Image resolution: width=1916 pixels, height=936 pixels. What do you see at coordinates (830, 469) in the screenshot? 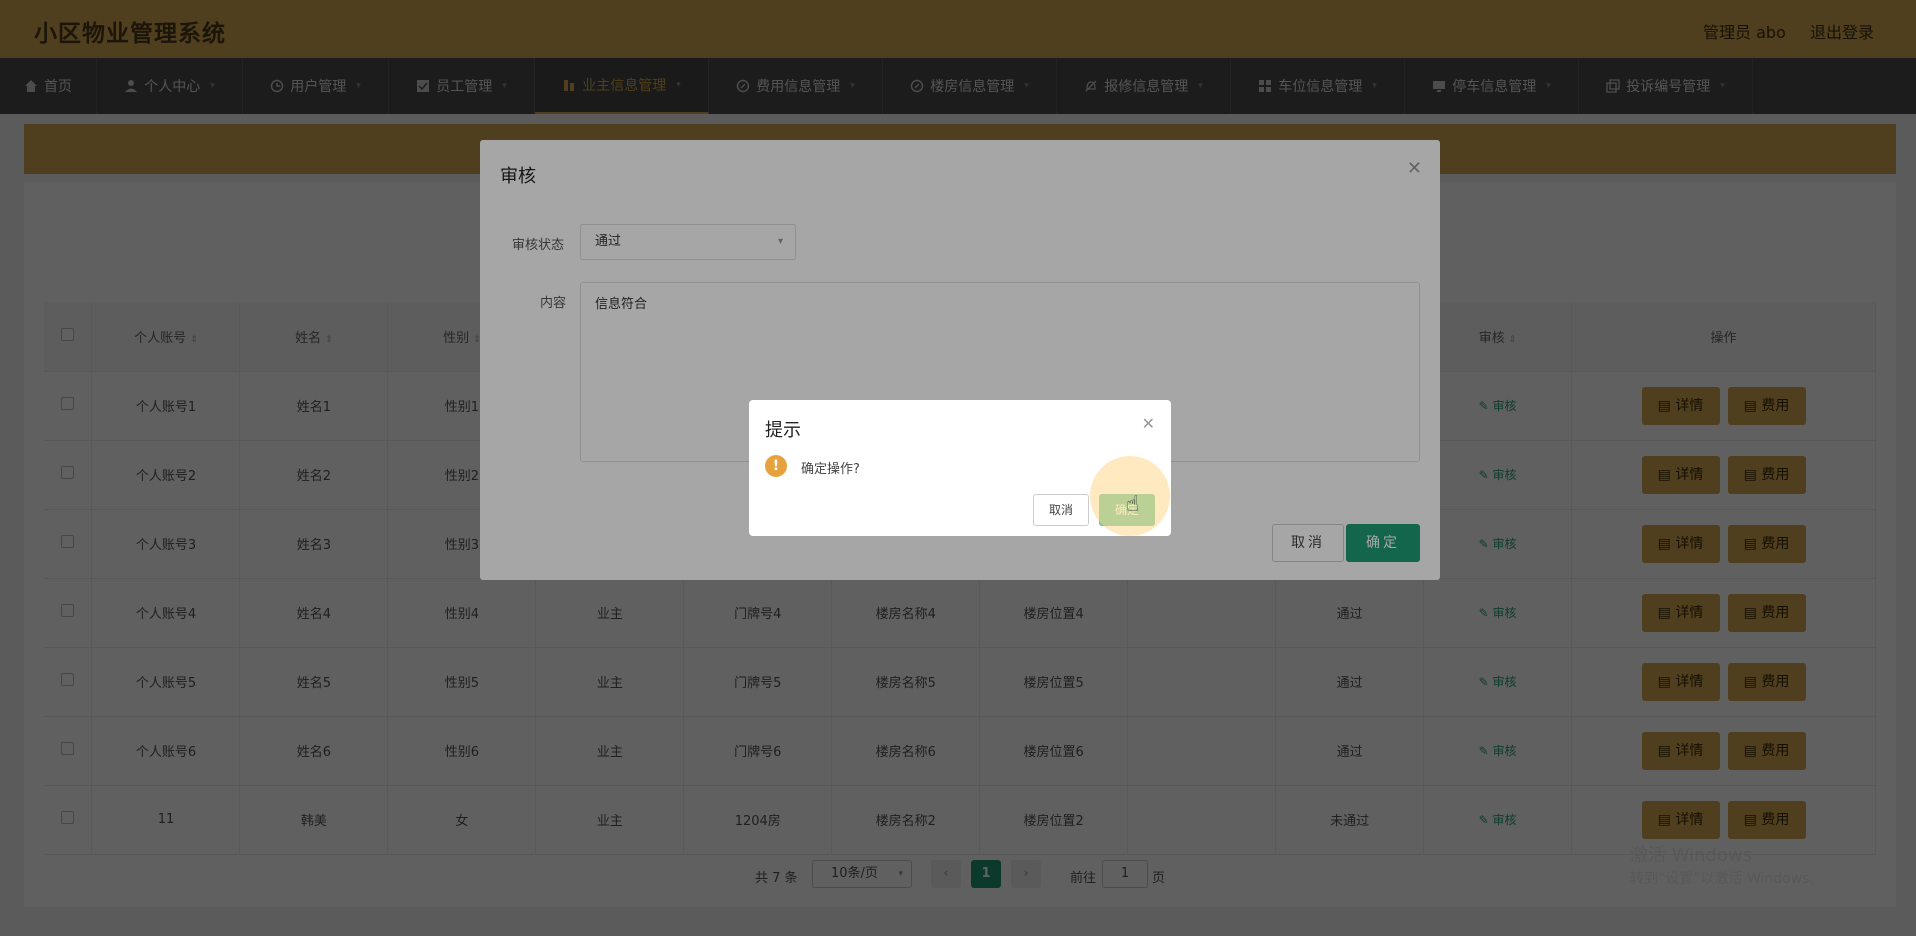
I see `msgbox-message: 确定操作?` at bounding box center [830, 469].